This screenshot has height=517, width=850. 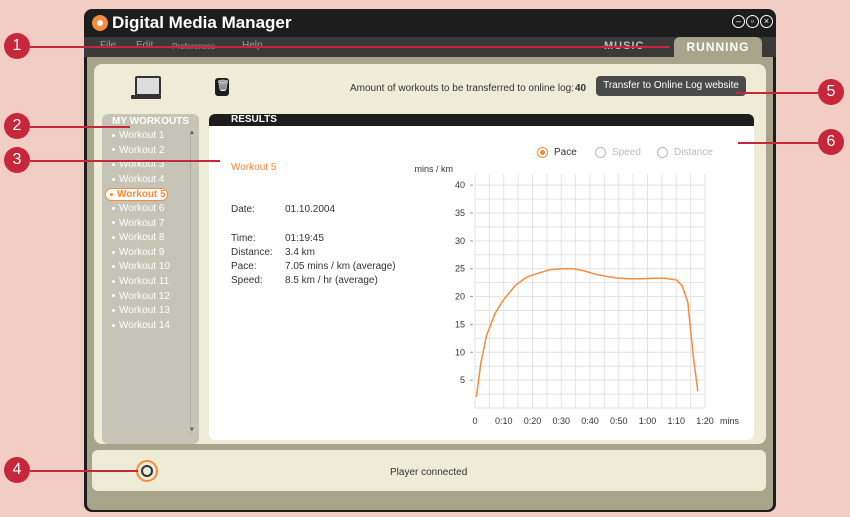 What do you see at coordinates (138, 252) in the screenshot?
I see `workout-item-9: Workout 9` at bounding box center [138, 252].